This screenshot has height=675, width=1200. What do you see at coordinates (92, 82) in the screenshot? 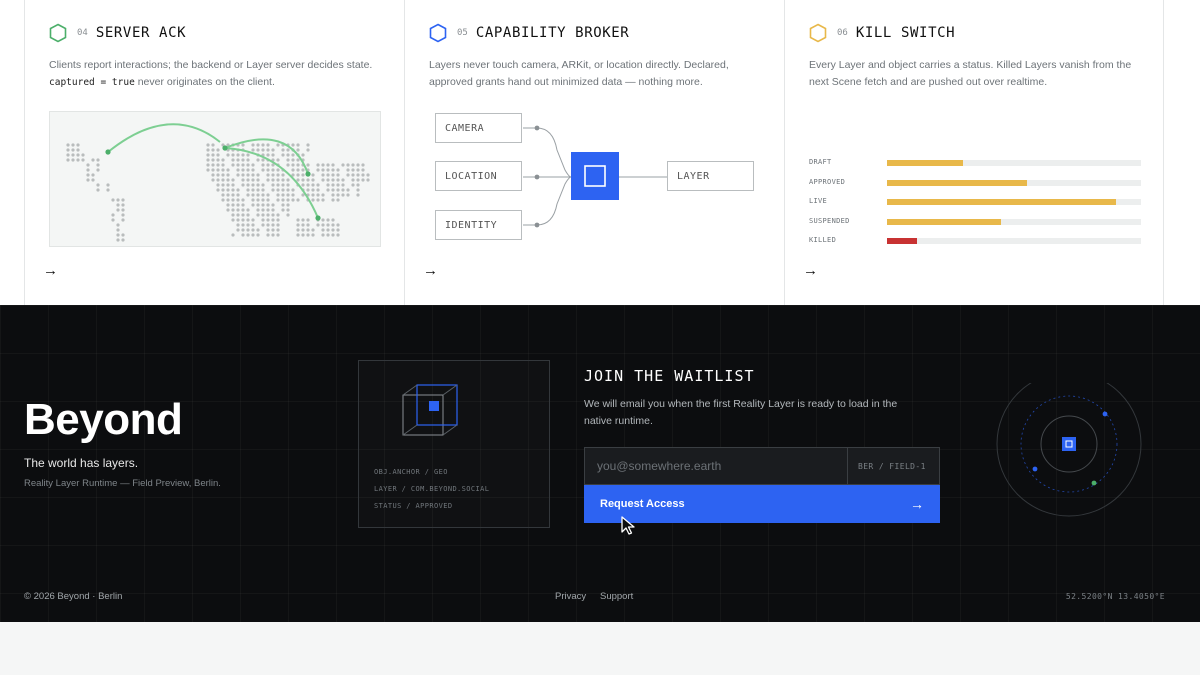
I see `inline-code: captured = true` at bounding box center [92, 82].